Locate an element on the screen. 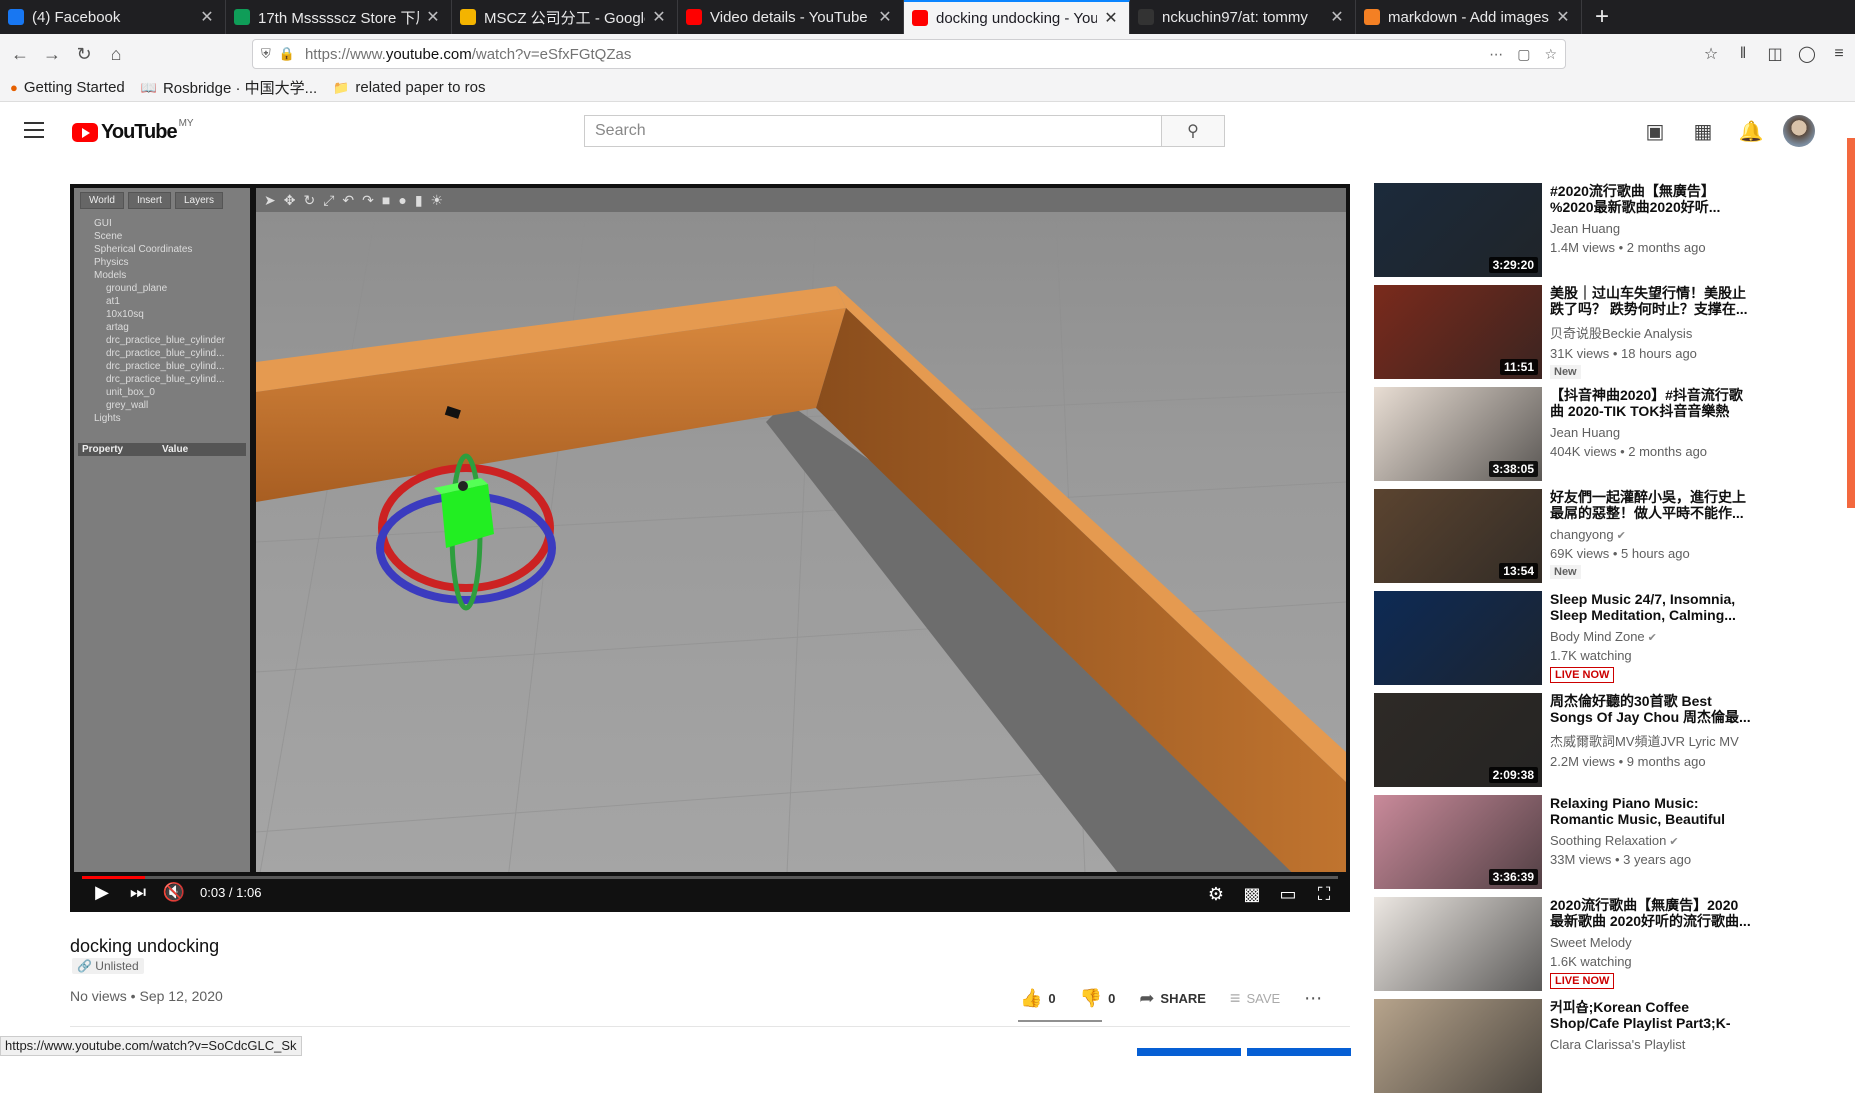  browser-tab: nckuchin97/at: tommy ✕ is located at coordinates (1243, 17).